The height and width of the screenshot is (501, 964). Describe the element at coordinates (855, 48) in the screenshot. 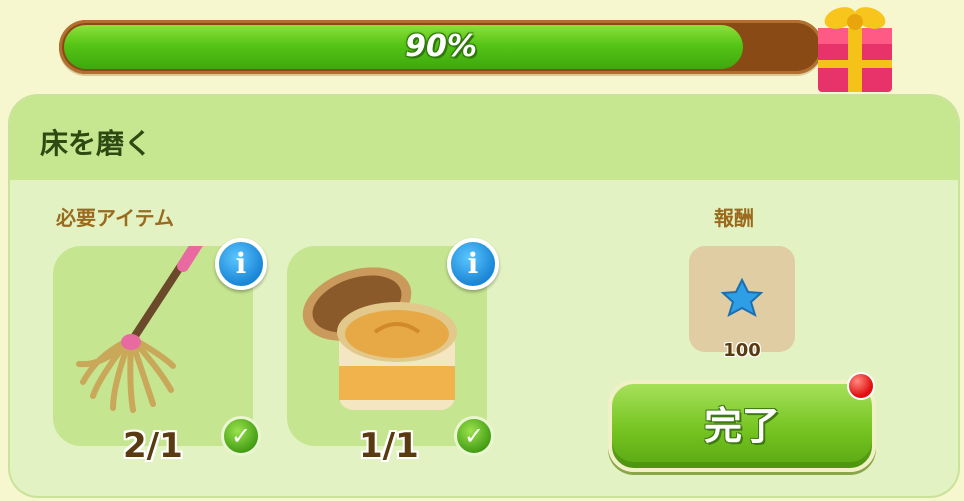

I see `gift-box-icon` at that location.